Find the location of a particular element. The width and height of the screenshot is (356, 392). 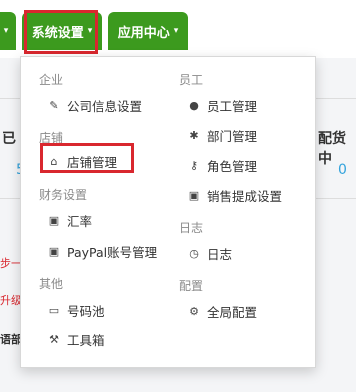

key-icon: ⚷ is located at coordinates (194, 165).